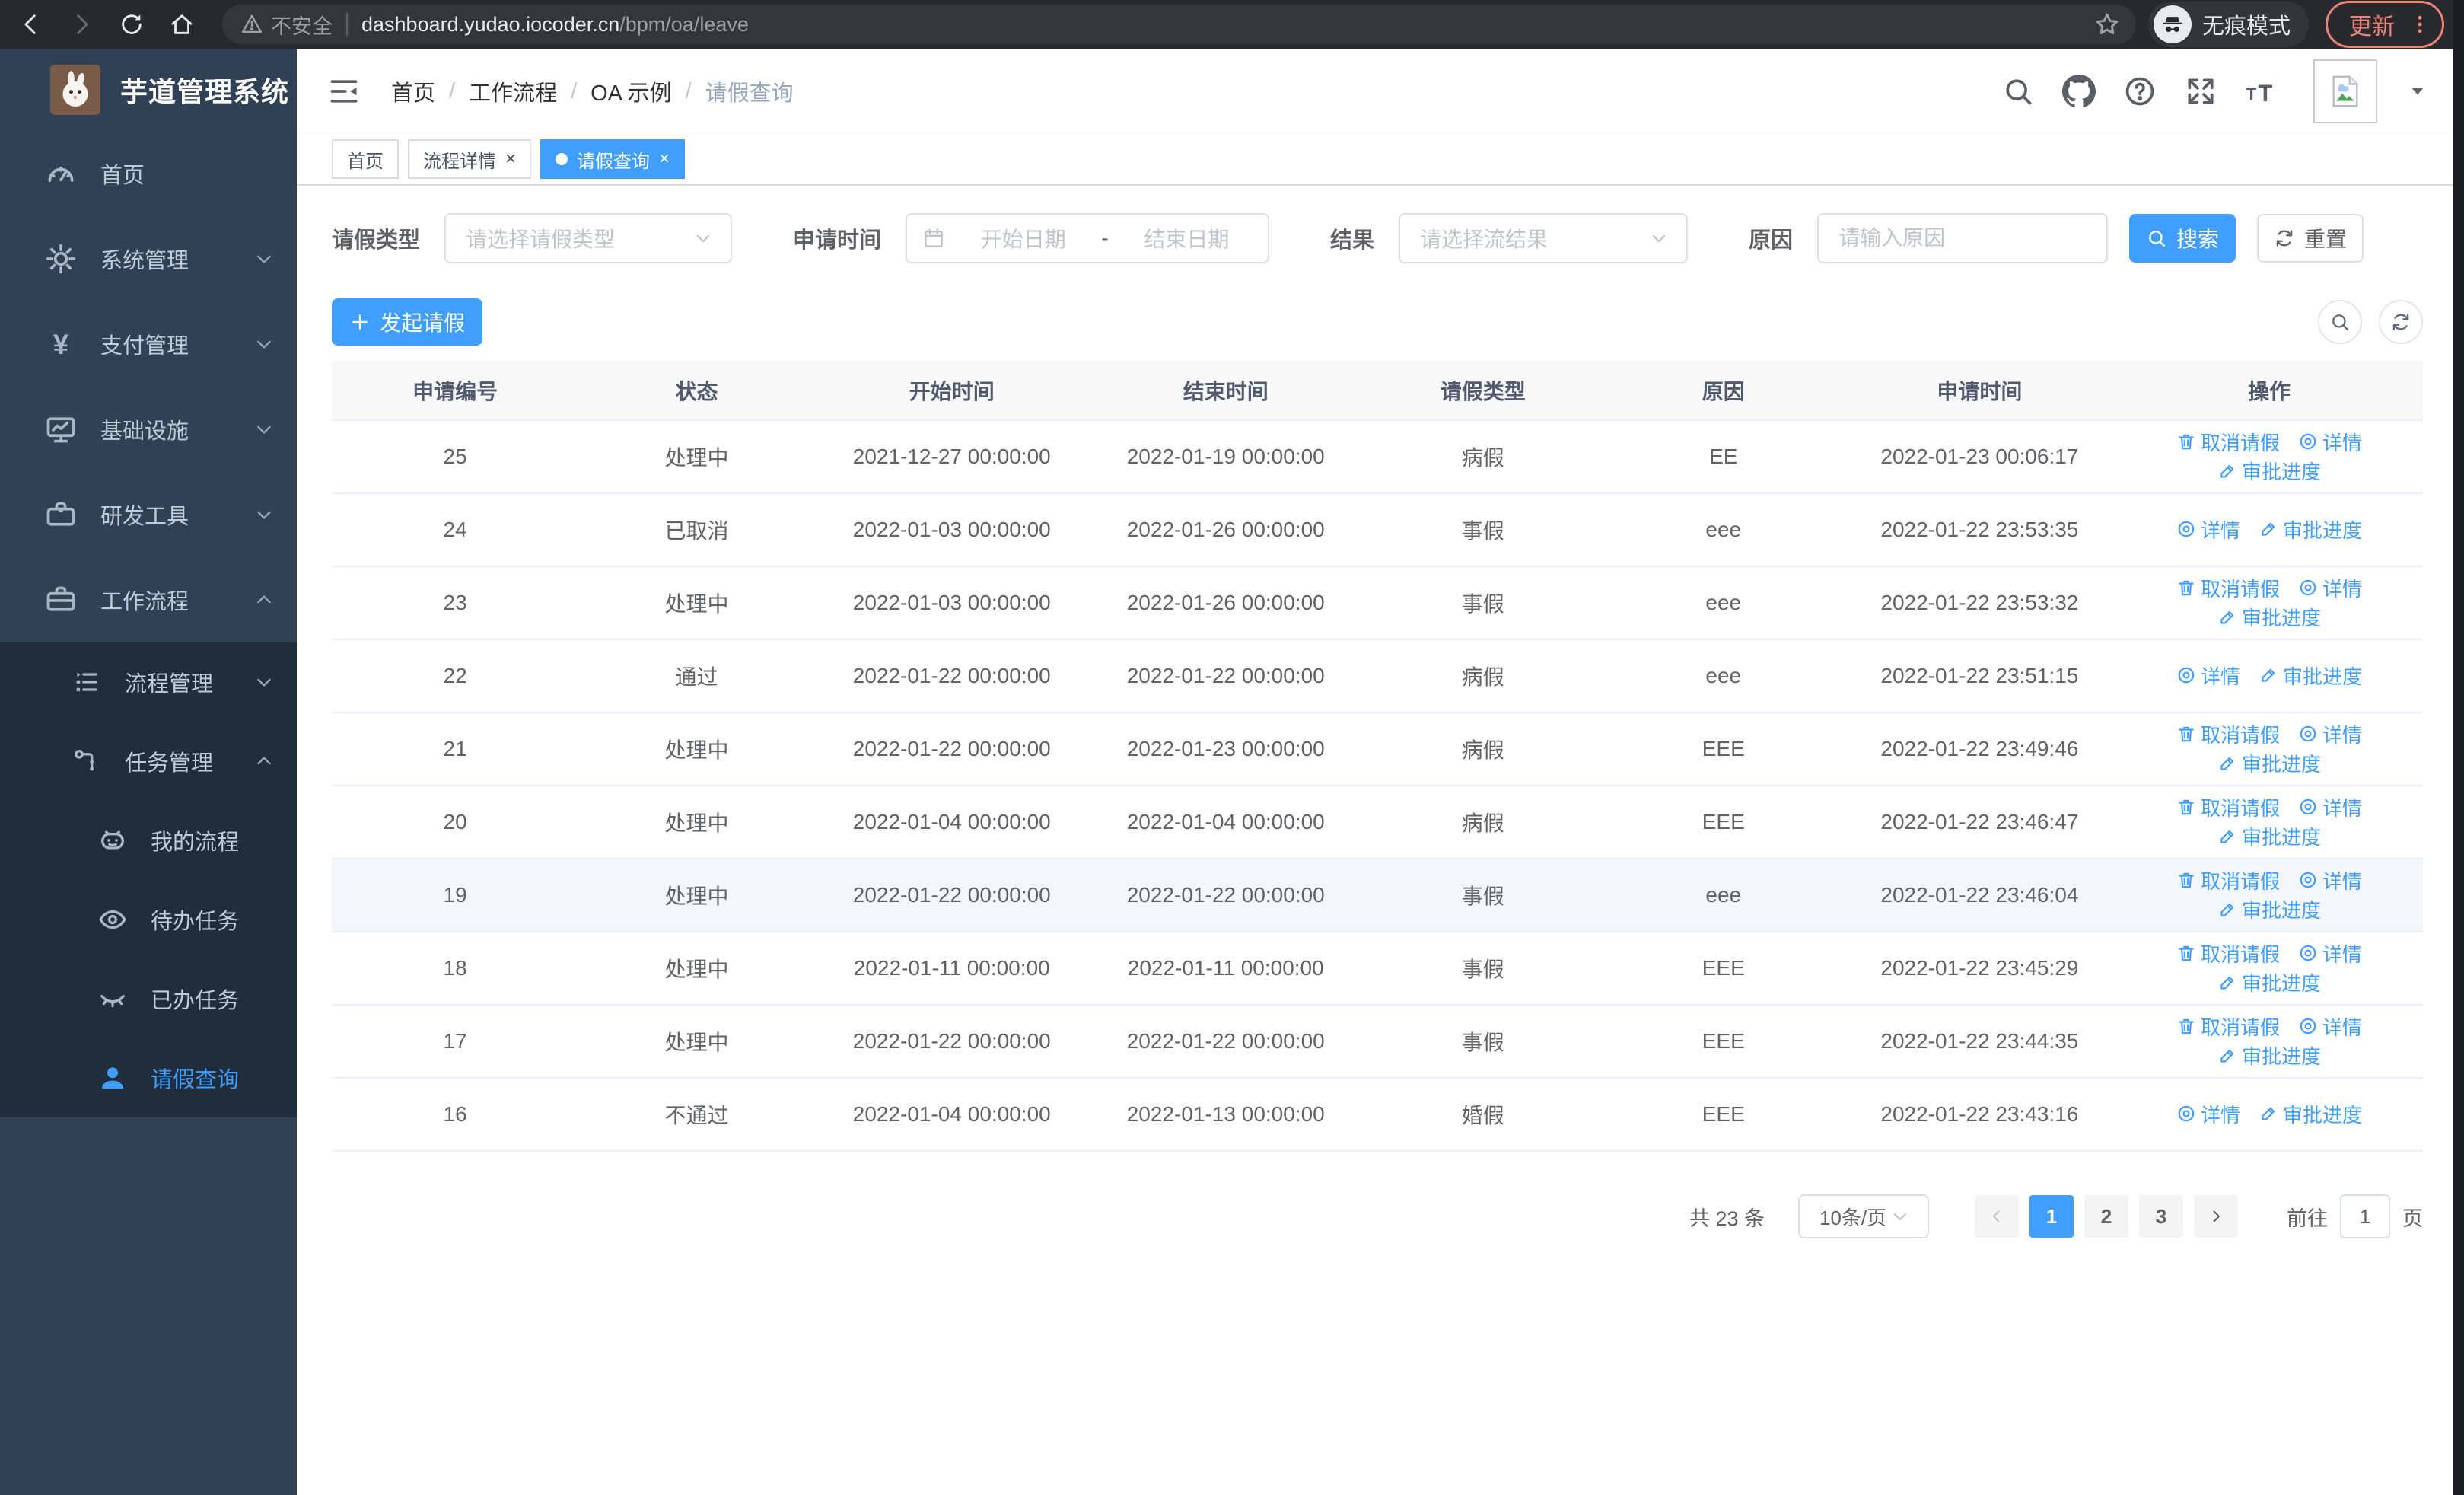 The width and height of the screenshot is (2464, 1495). Describe the element at coordinates (2140, 92) in the screenshot. I see `help-icon` at that location.